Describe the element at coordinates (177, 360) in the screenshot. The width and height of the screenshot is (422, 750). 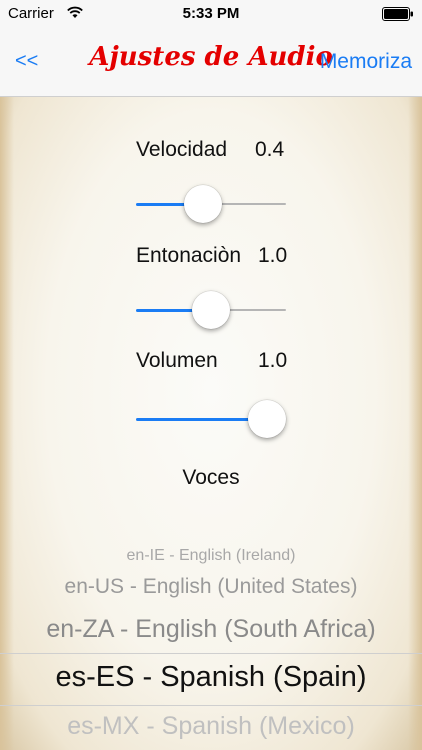
I see `volume-label: Volumen` at that location.